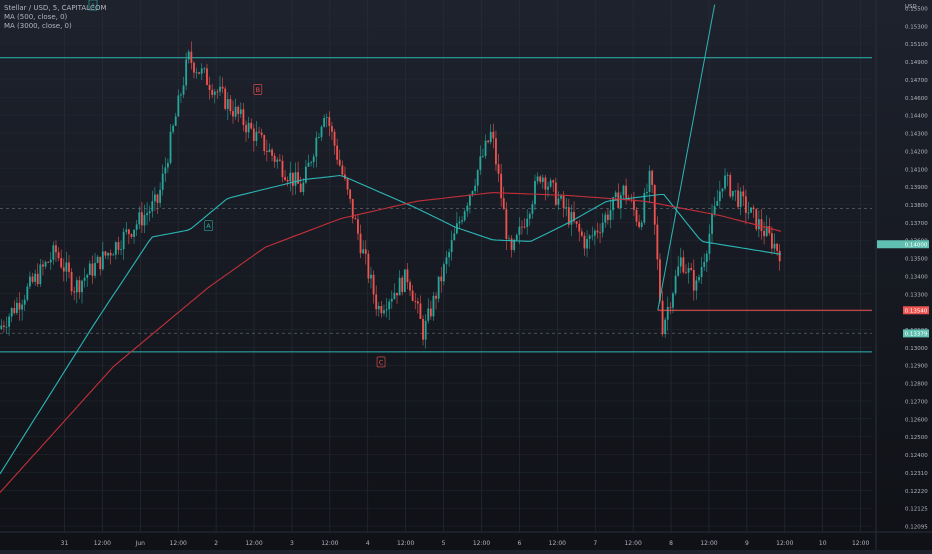 The height and width of the screenshot is (554, 932). Describe the element at coordinates (747, 543) in the screenshot. I see `x-tick-label: 9` at that location.